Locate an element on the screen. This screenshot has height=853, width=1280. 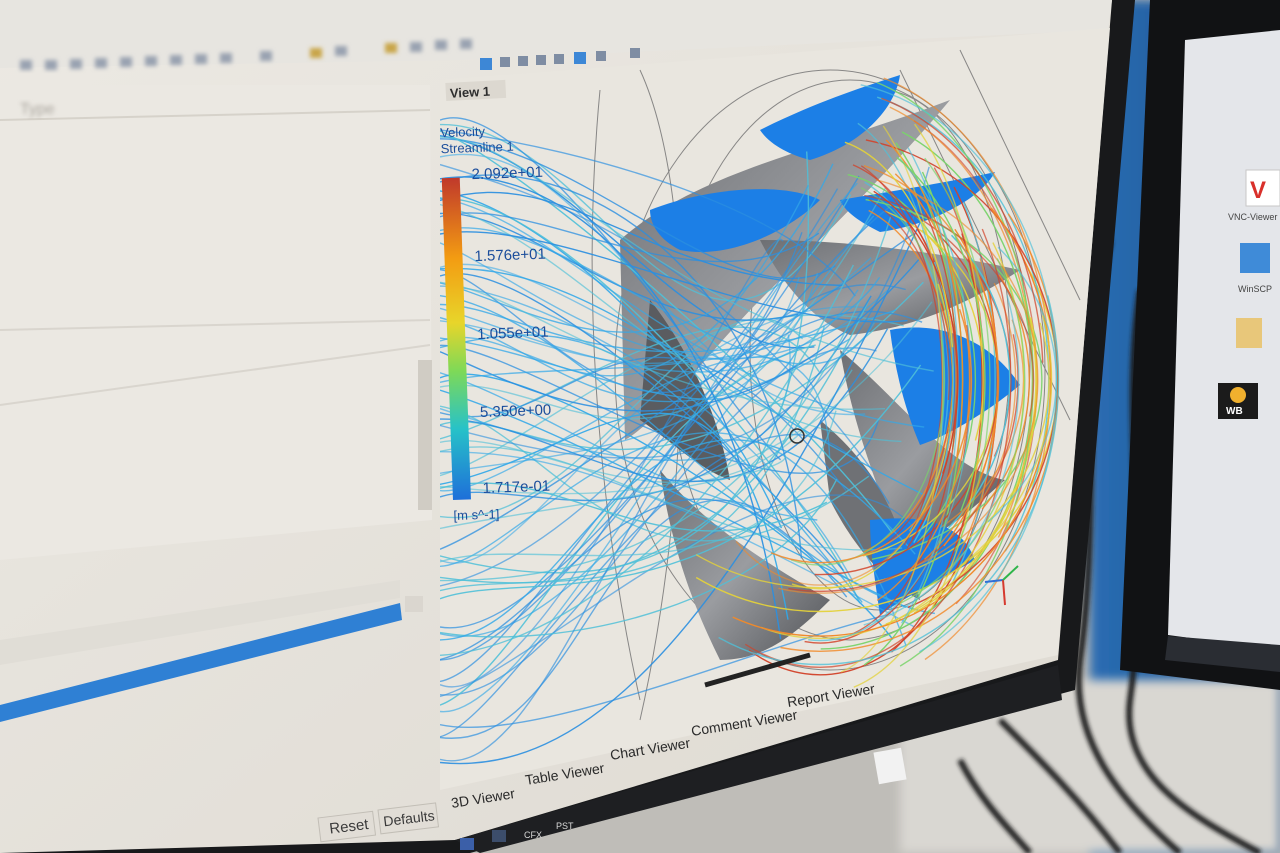
winscp-icon is located at coordinates (1255, 258).